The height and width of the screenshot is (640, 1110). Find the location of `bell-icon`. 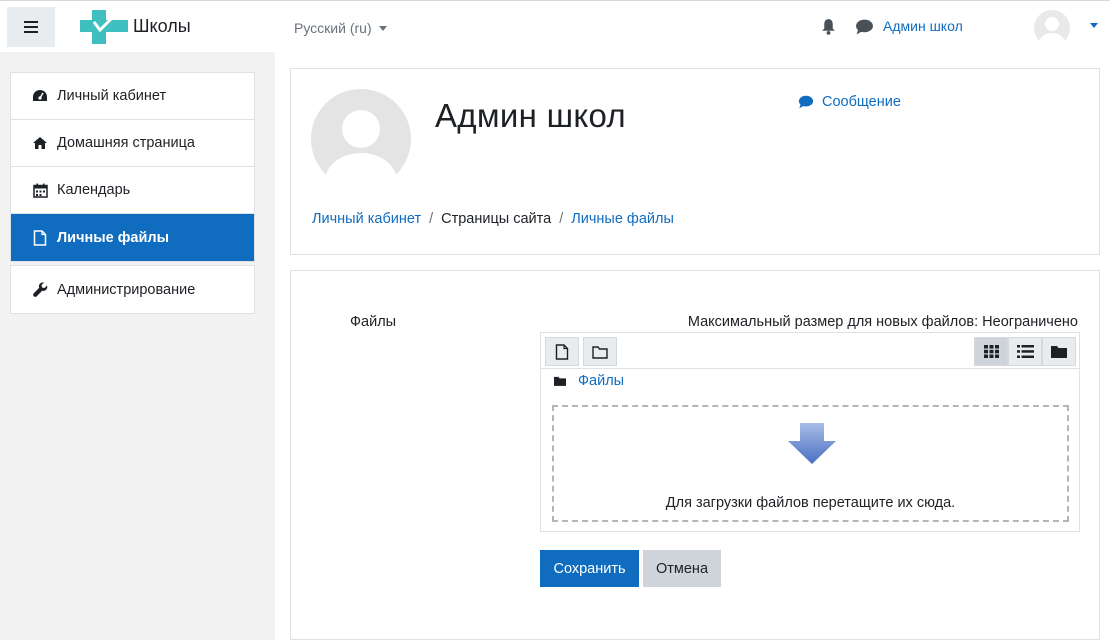

bell-icon is located at coordinates (828, 26).